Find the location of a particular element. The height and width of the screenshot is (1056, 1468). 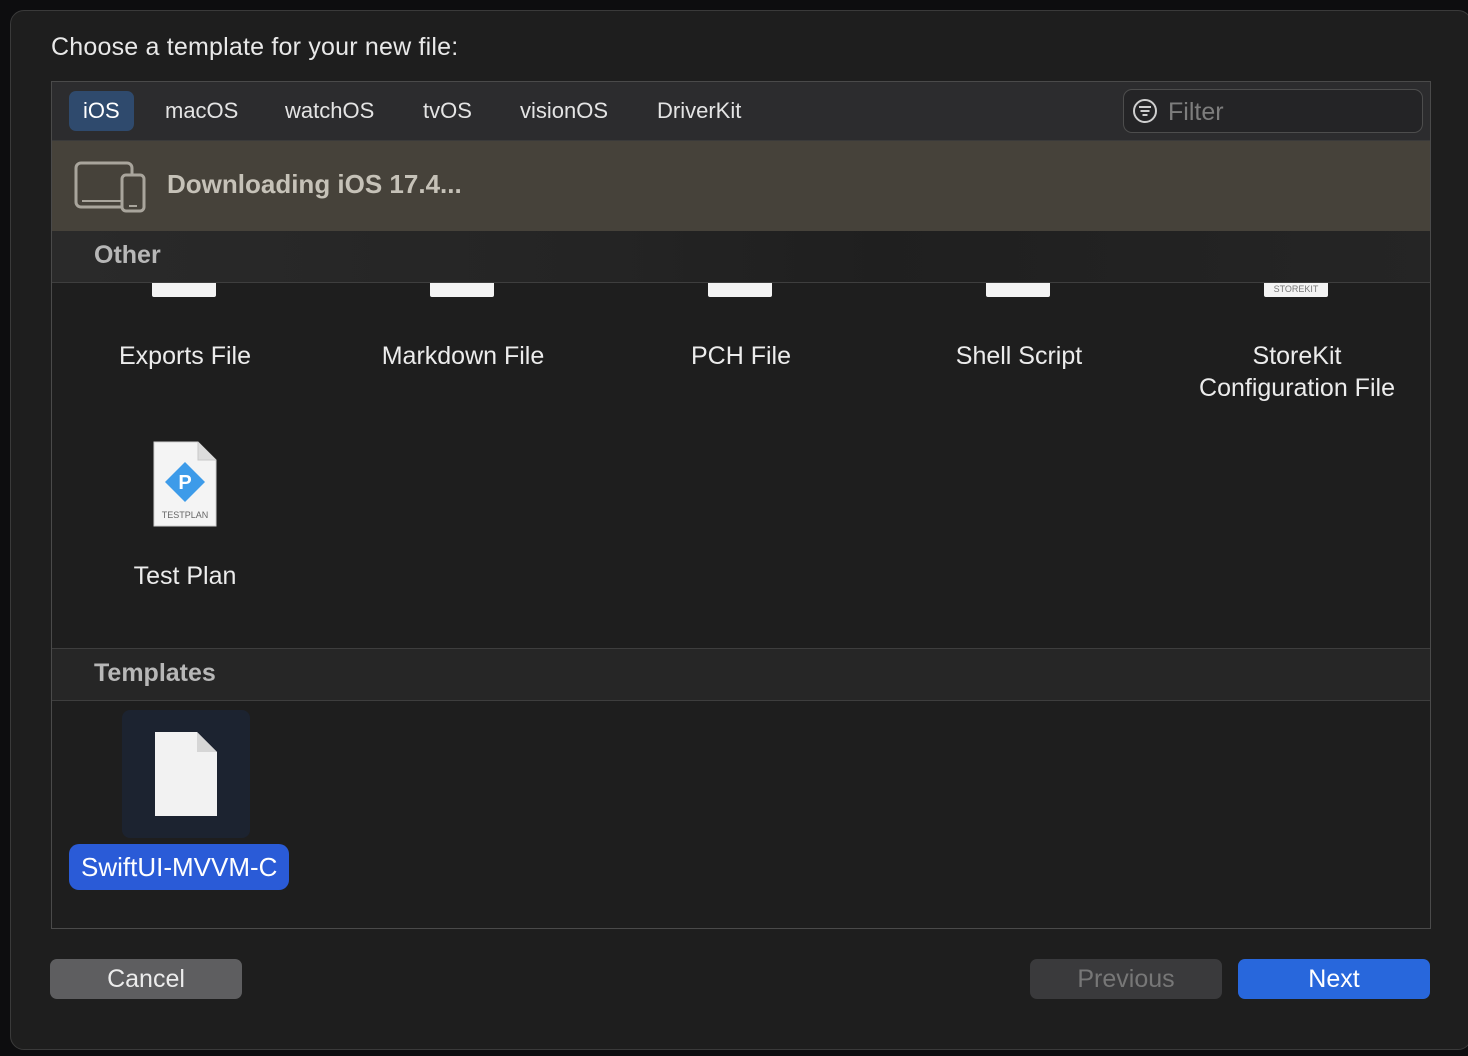

previous-button: Previous is located at coordinates (1126, 979).